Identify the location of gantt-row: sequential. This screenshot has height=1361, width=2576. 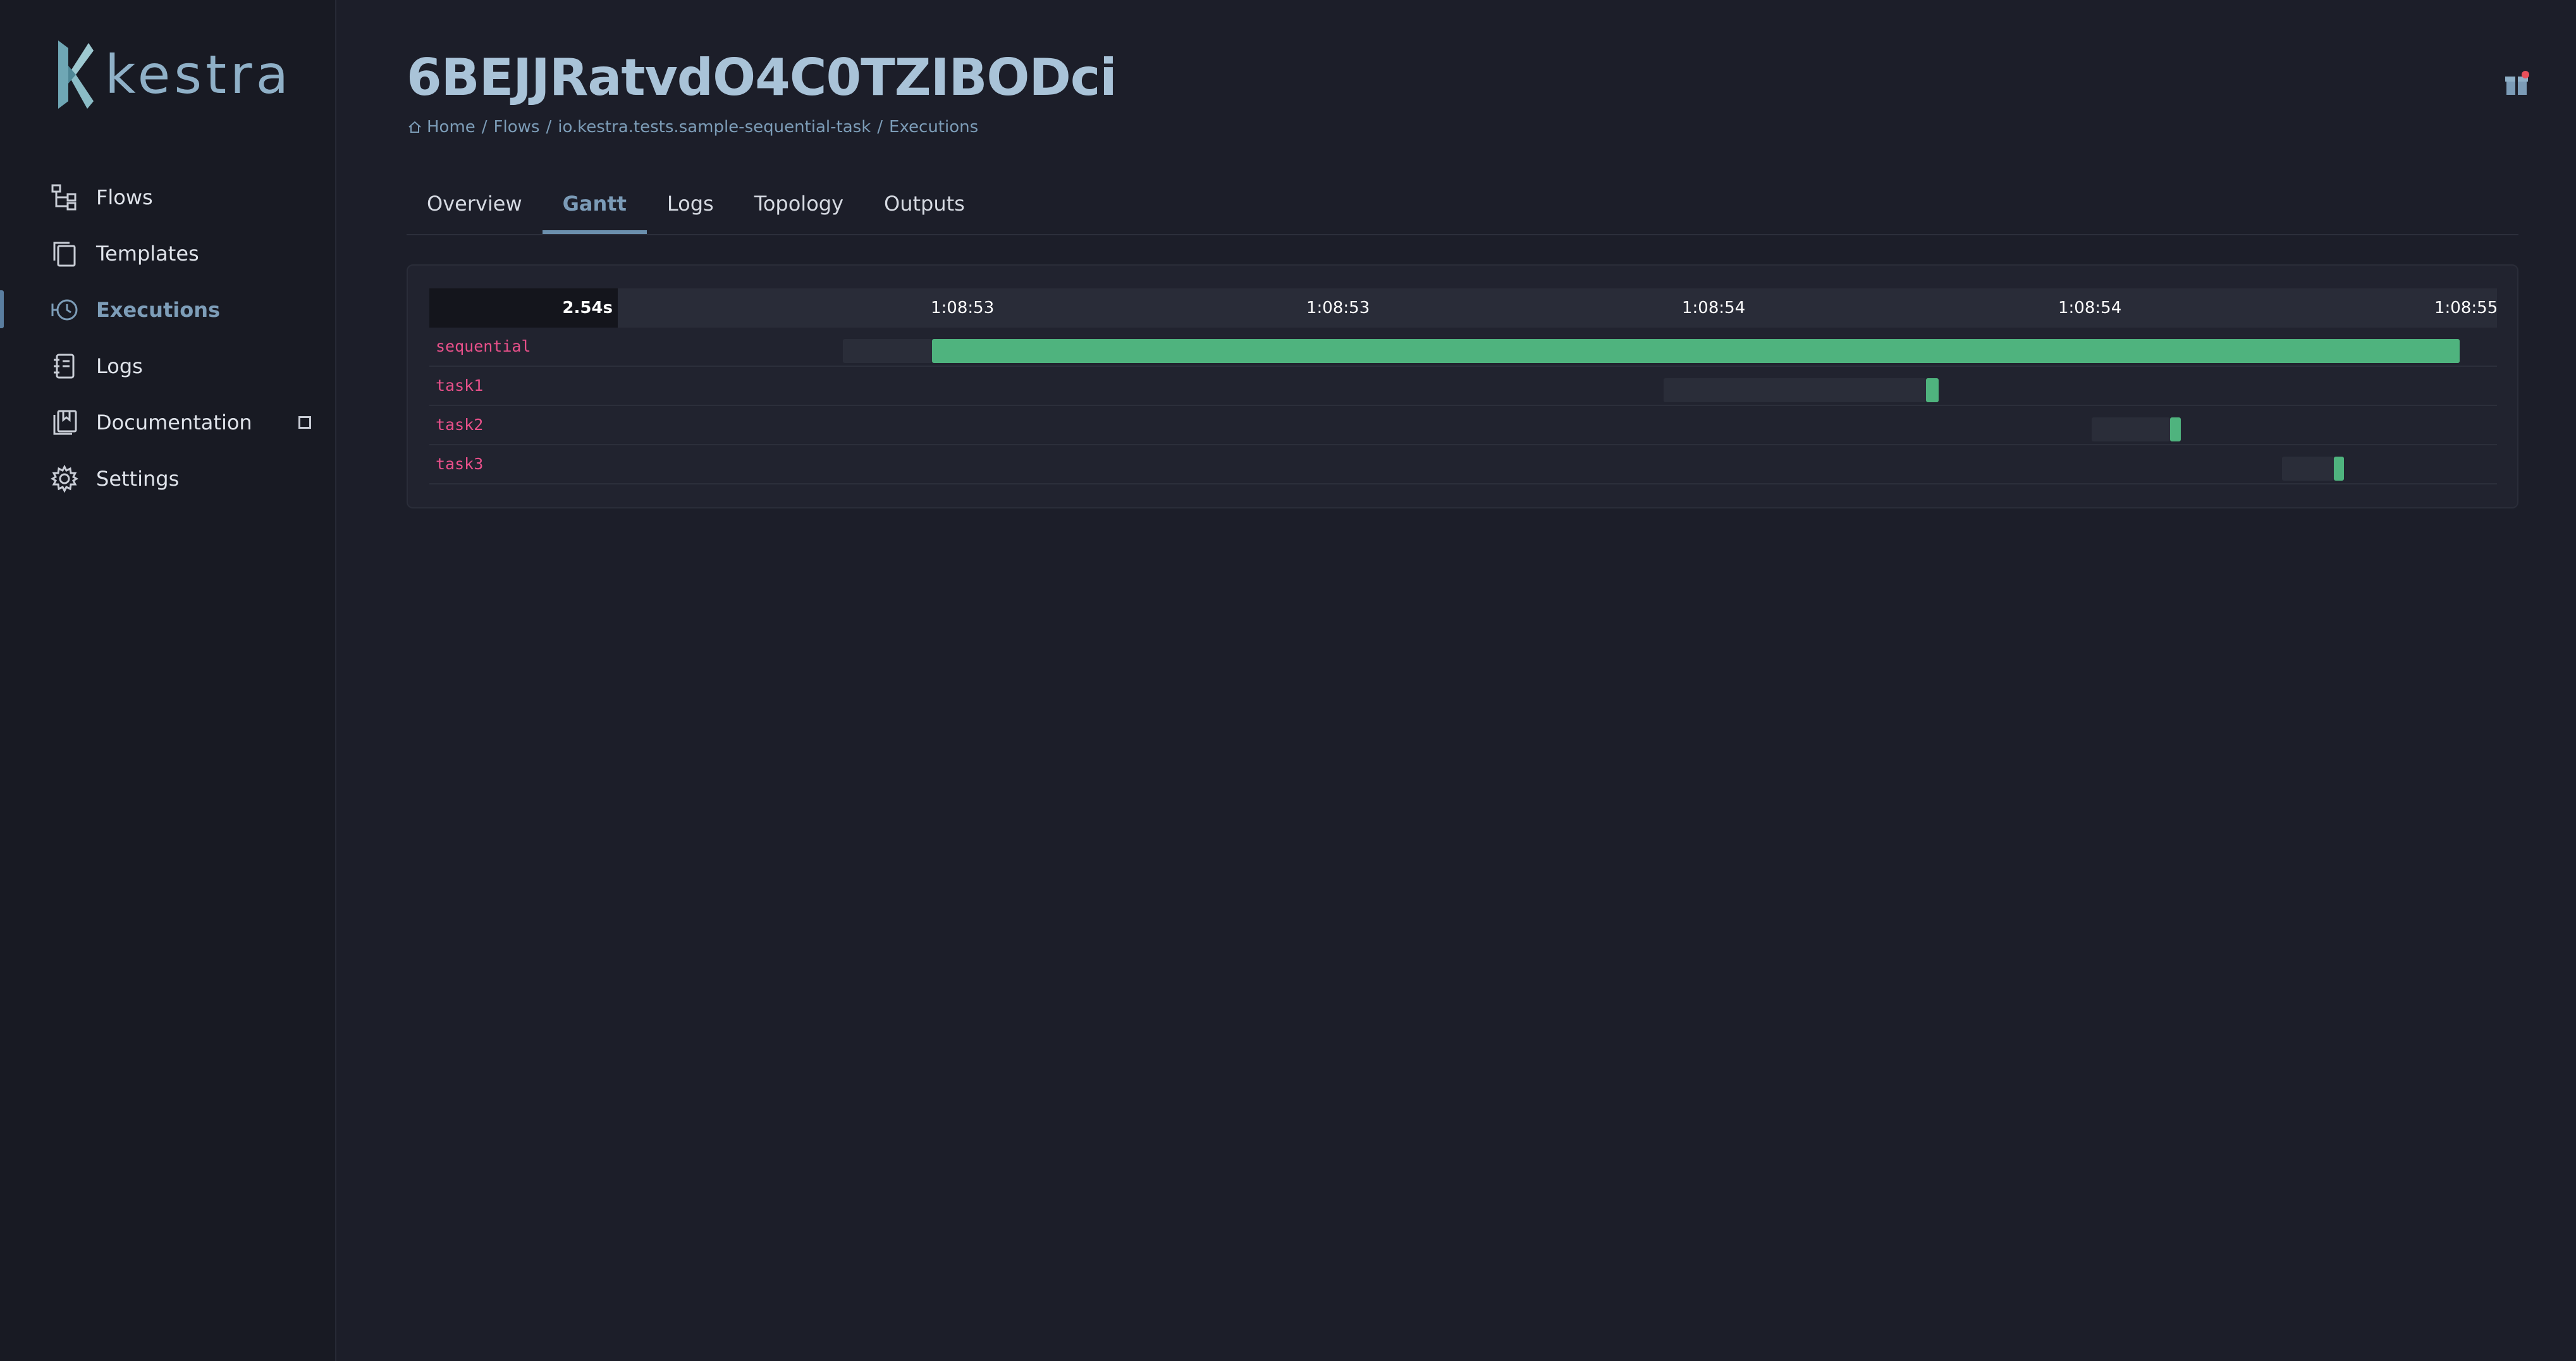
(1463, 347).